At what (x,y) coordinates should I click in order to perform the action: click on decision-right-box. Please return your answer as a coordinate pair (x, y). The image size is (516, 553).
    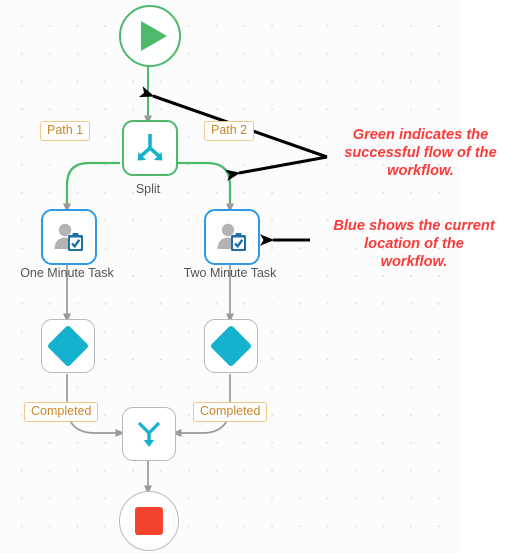
    Looking at the image, I should click on (231, 346).